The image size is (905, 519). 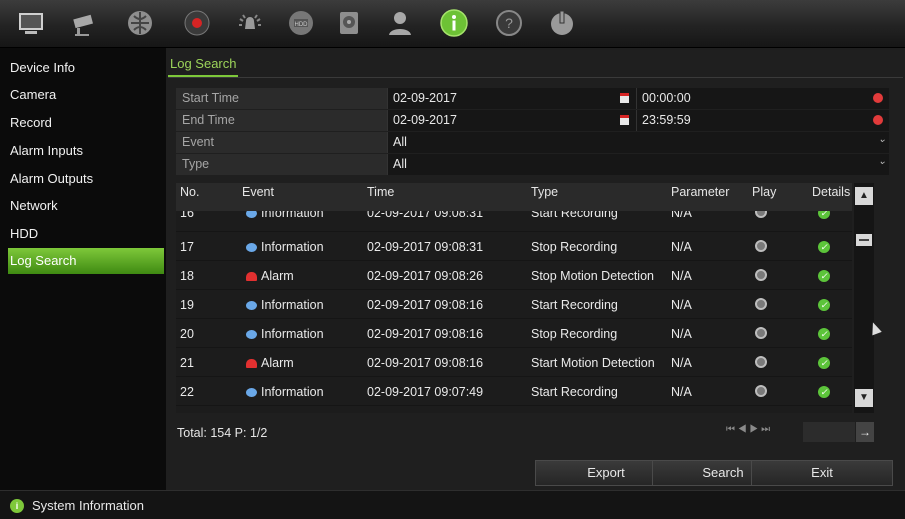 I want to click on exit-button: Exit, so click(x=822, y=473).